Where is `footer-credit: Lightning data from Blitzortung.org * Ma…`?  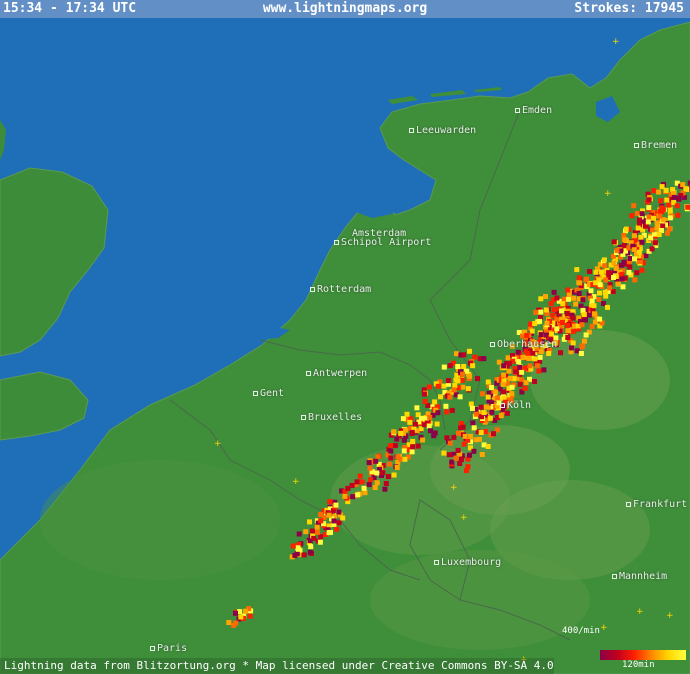 footer-credit: Lightning data from Blitzortung.org * Ma… is located at coordinates (277, 666).